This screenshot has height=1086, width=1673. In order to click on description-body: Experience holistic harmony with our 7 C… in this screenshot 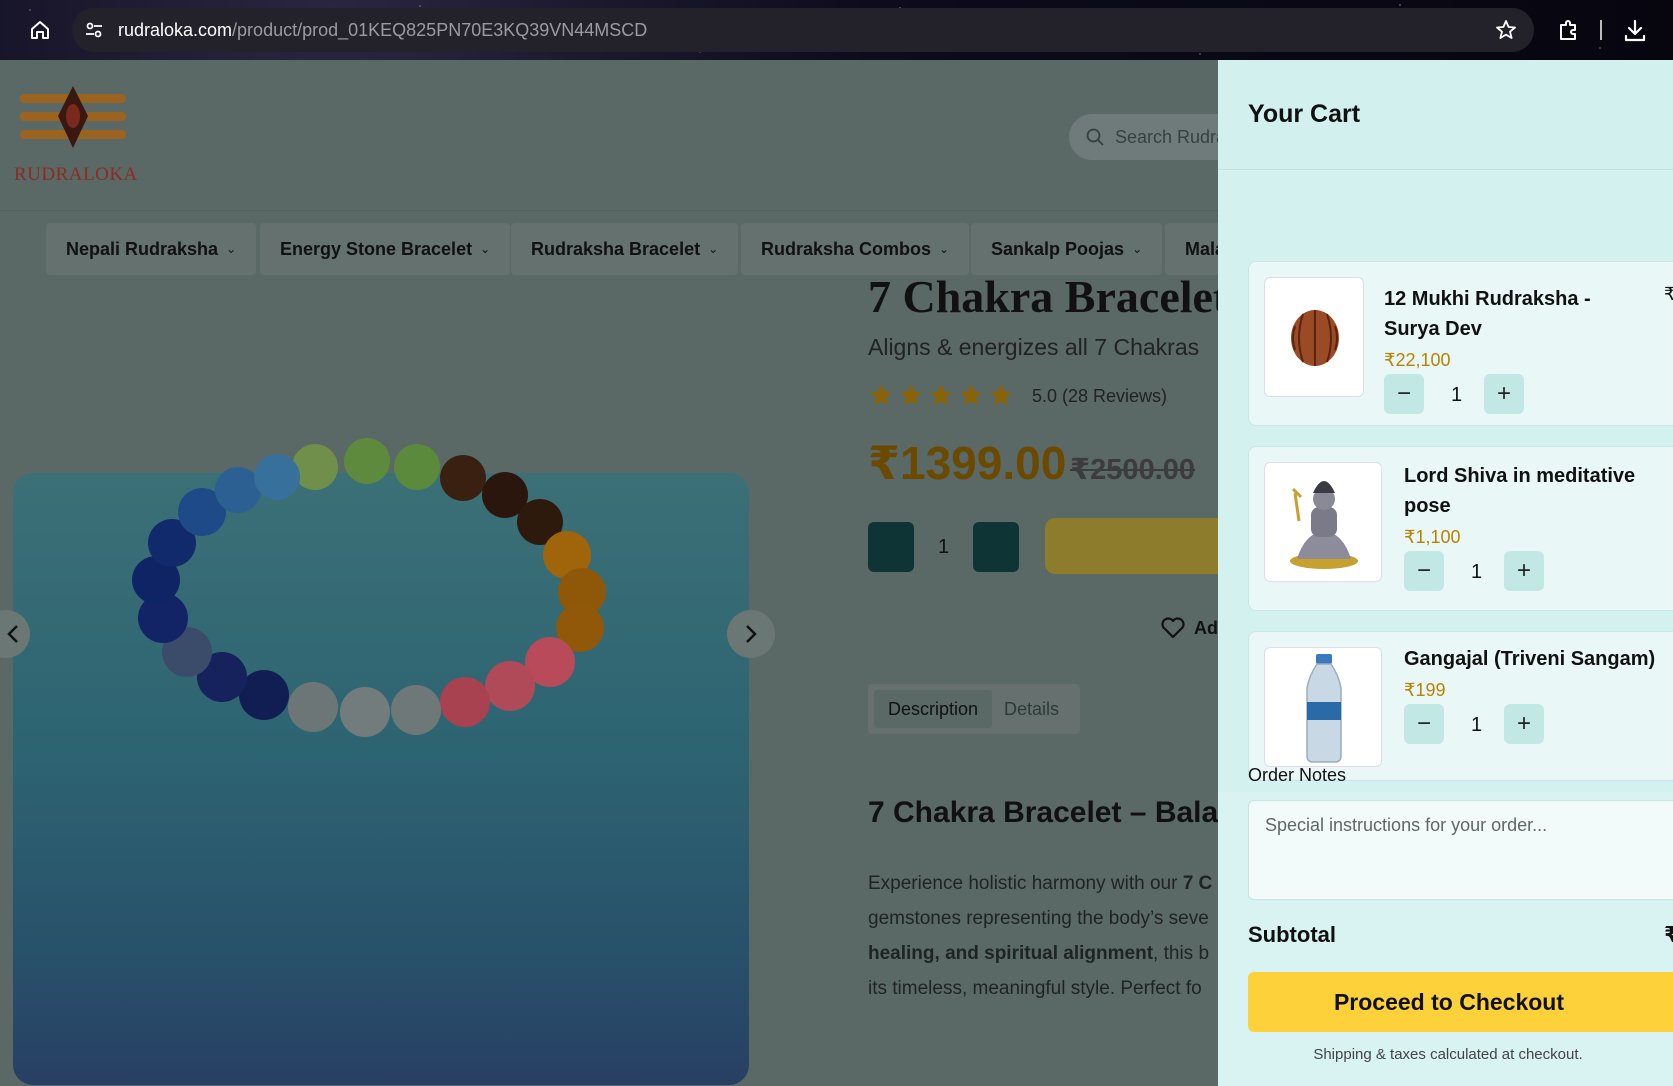, I will do `click(1043, 936)`.